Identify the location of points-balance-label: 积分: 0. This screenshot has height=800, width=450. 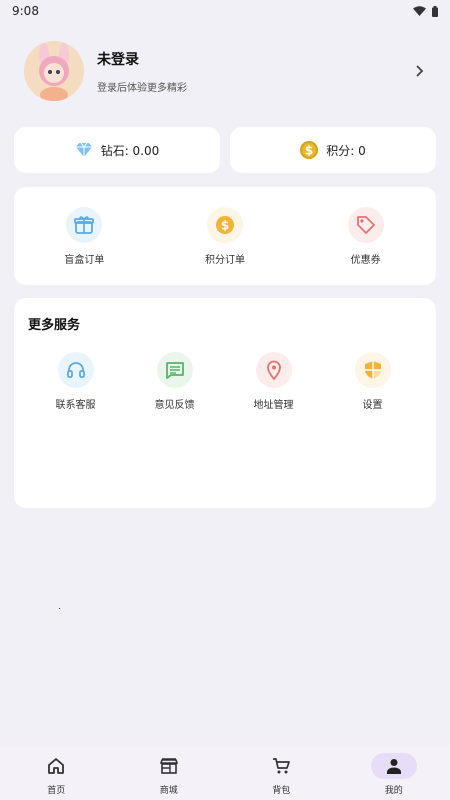
(346, 150).